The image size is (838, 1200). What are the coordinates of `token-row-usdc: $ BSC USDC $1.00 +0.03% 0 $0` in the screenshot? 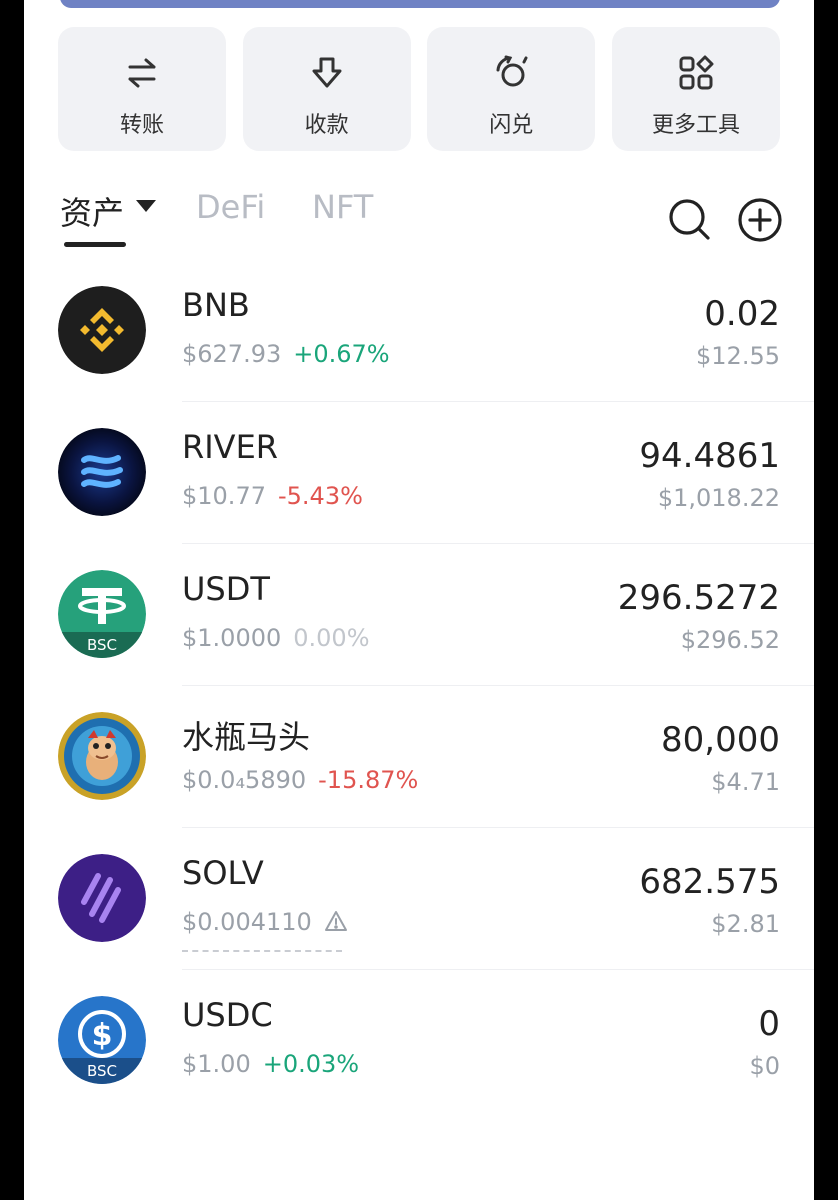 It's located at (419, 1041).